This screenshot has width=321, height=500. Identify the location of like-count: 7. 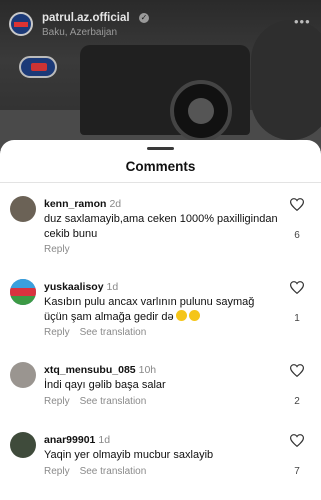
(297, 471).